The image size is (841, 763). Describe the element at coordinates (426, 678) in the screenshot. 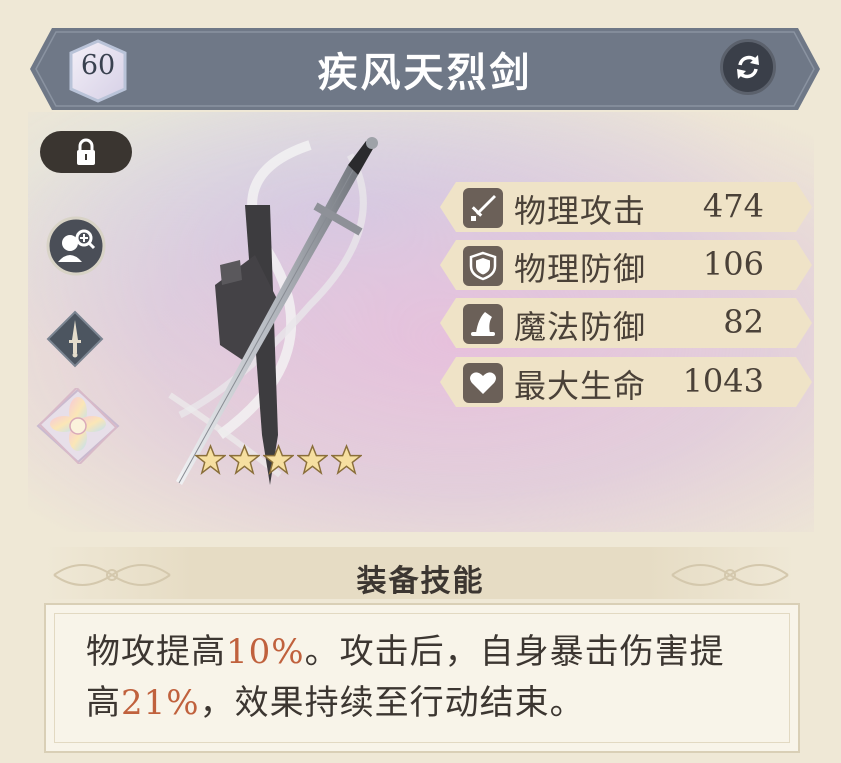

I see `skill-description: 物攻提高10%。攻击后，自身暴击伤害提 高21%，效果持续至行动结束。` at that location.